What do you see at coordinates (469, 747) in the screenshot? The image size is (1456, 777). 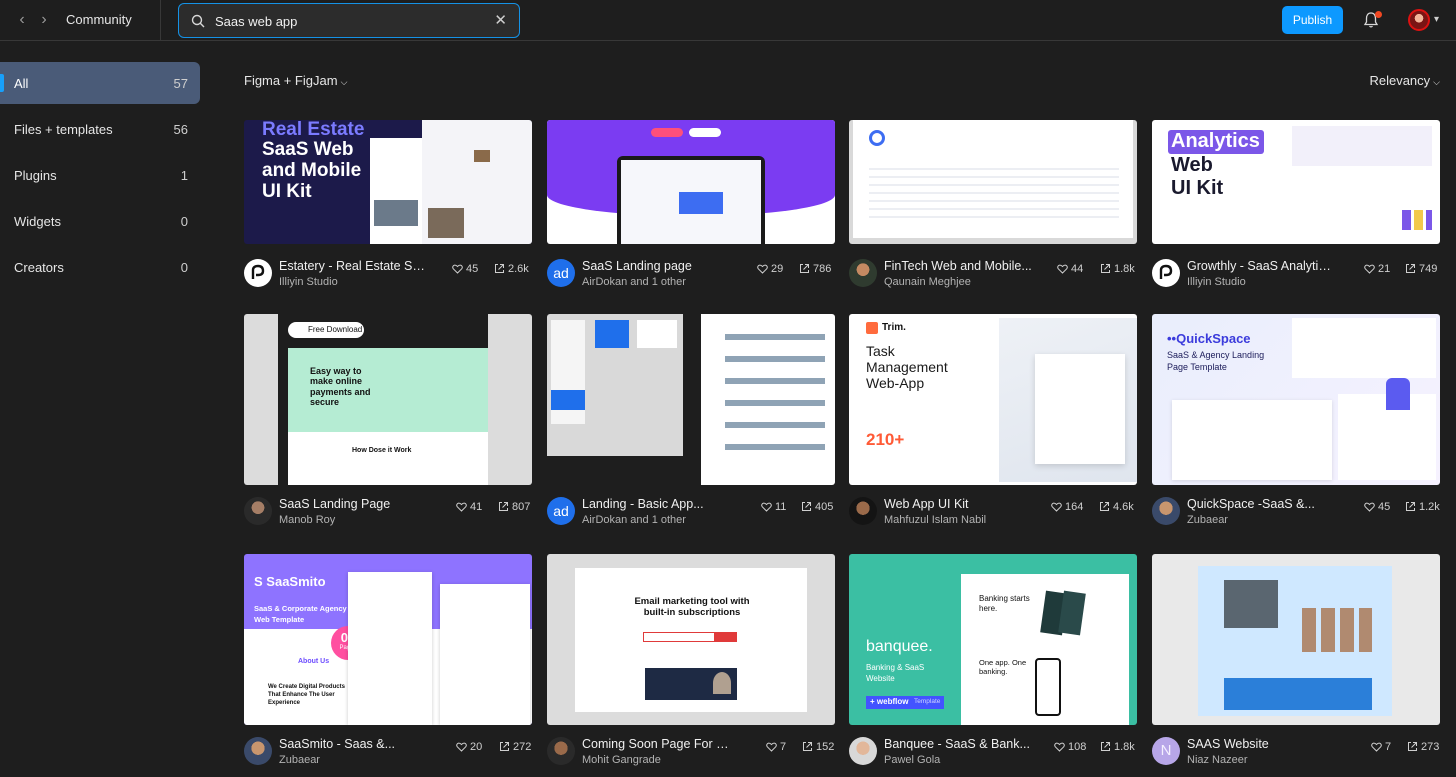 I see `like-count: 20` at bounding box center [469, 747].